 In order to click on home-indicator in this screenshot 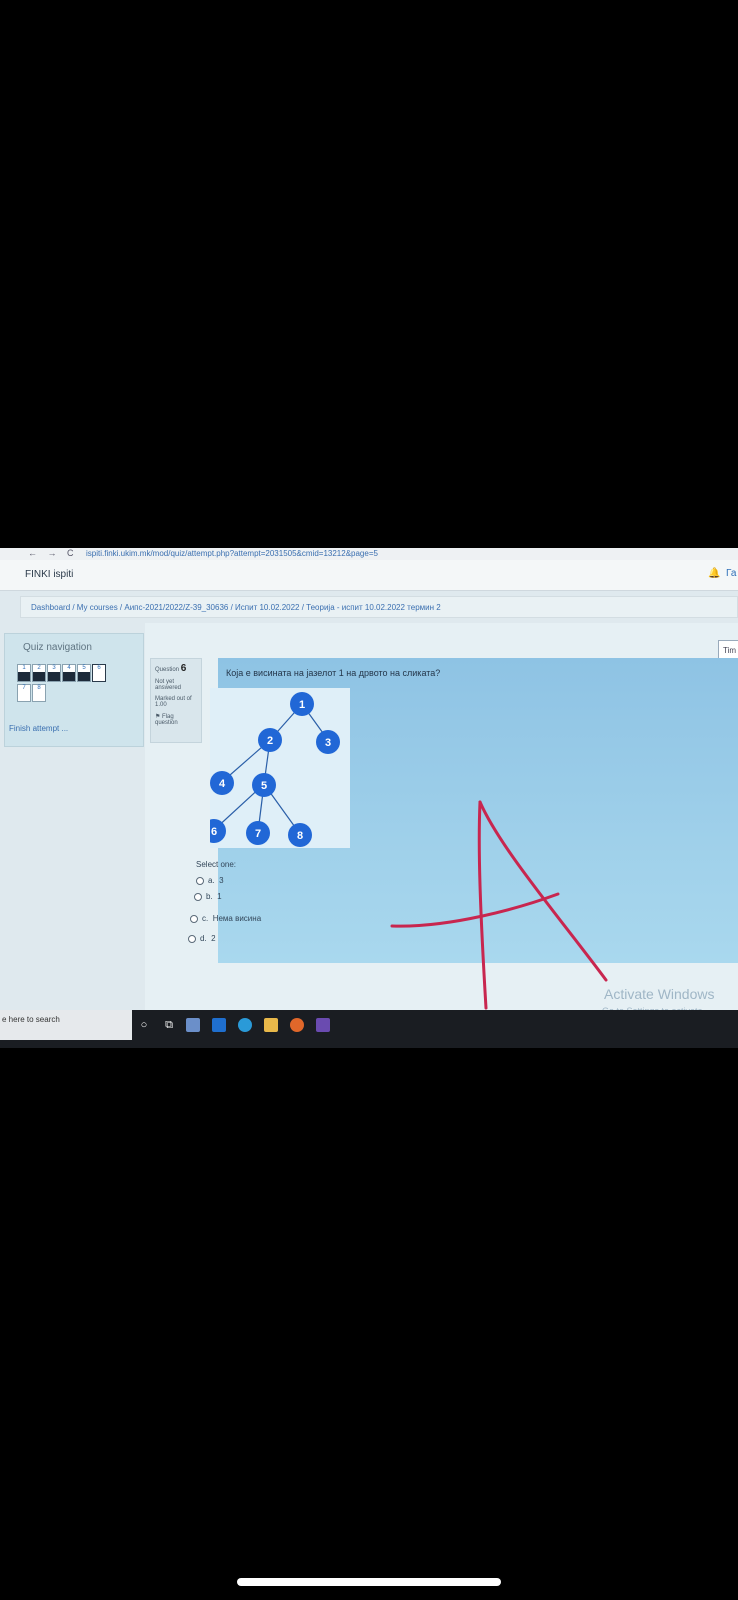, I will do `click(369, 1582)`.